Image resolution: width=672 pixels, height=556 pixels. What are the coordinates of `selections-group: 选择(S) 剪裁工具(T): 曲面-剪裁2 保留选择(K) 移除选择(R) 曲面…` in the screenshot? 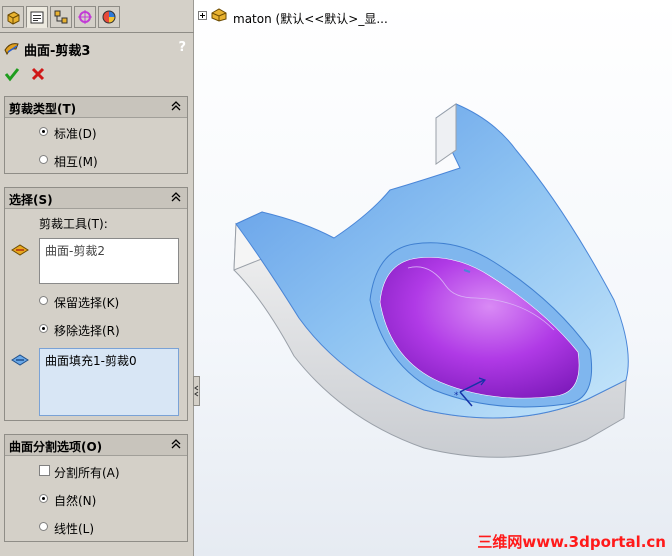 It's located at (96, 304).